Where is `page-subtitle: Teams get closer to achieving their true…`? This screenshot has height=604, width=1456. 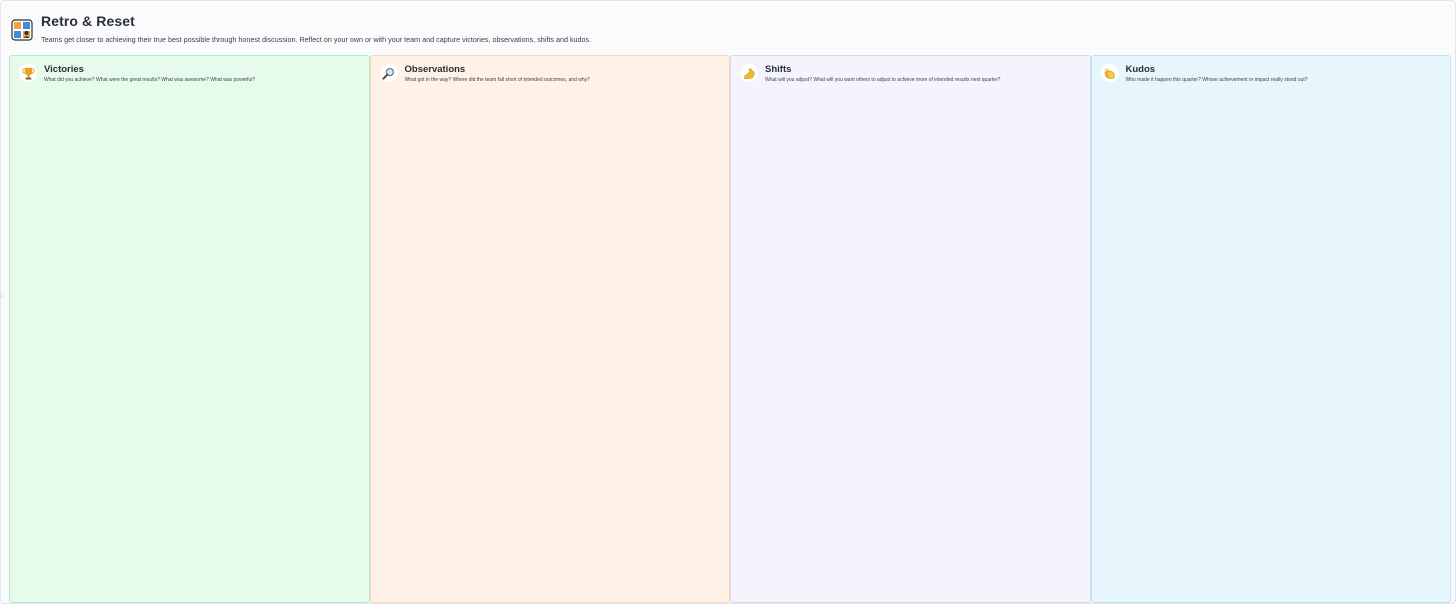
page-subtitle: Teams get closer to achieving their true… is located at coordinates (316, 39).